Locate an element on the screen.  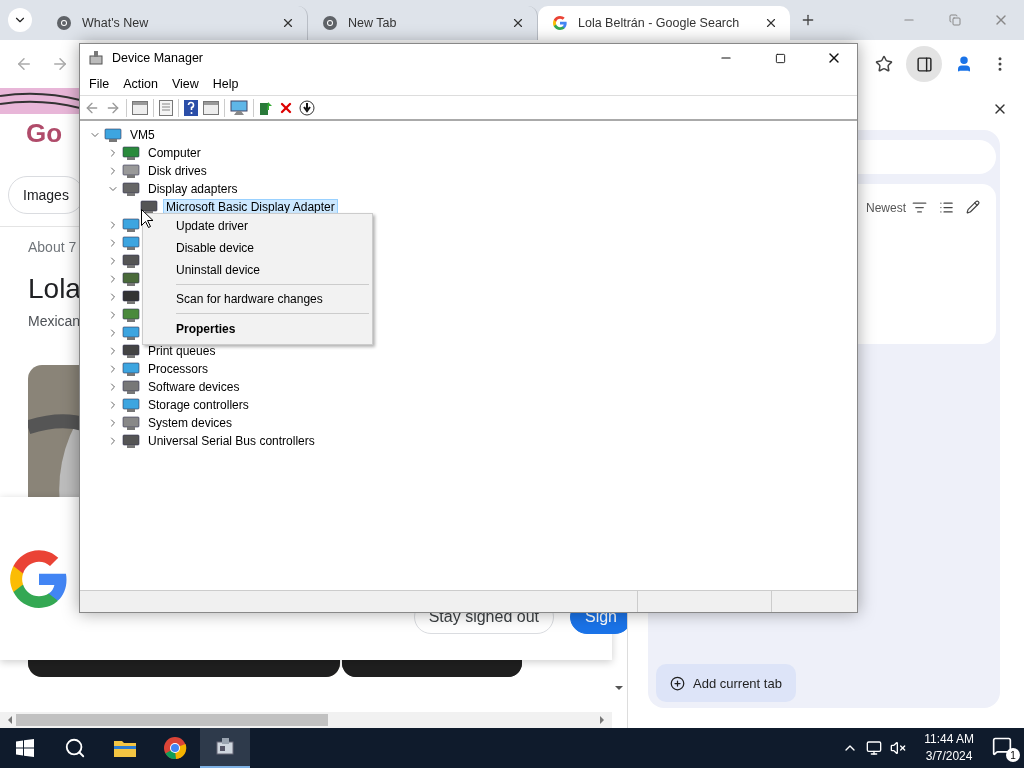
window-title: Device Manager is located at coordinates (158, 58).